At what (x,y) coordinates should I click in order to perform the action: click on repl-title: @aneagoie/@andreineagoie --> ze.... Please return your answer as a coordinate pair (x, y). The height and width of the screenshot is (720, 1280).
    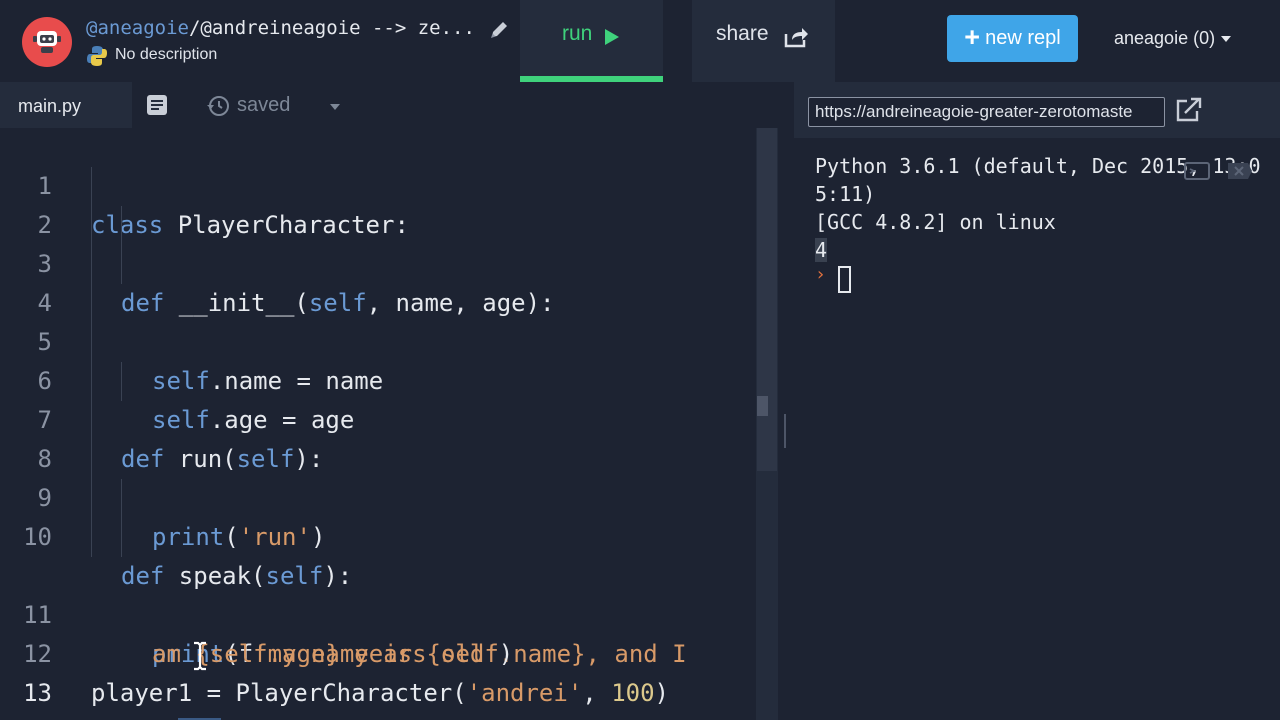
    Looking at the image, I should click on (280, 28).